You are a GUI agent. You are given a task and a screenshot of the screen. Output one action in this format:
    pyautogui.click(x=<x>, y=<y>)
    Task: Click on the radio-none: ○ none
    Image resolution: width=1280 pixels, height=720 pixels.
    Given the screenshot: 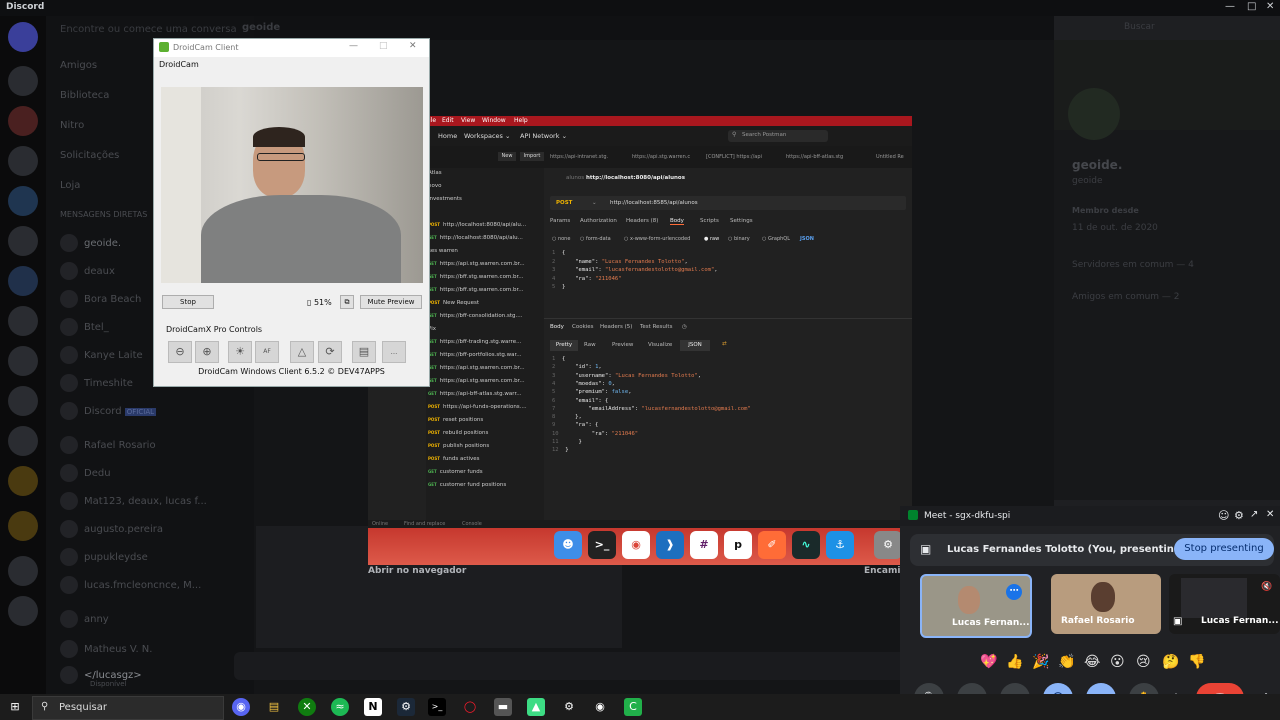 What is the action you would take?
    pyautogui.click(x=561, y=239)
    